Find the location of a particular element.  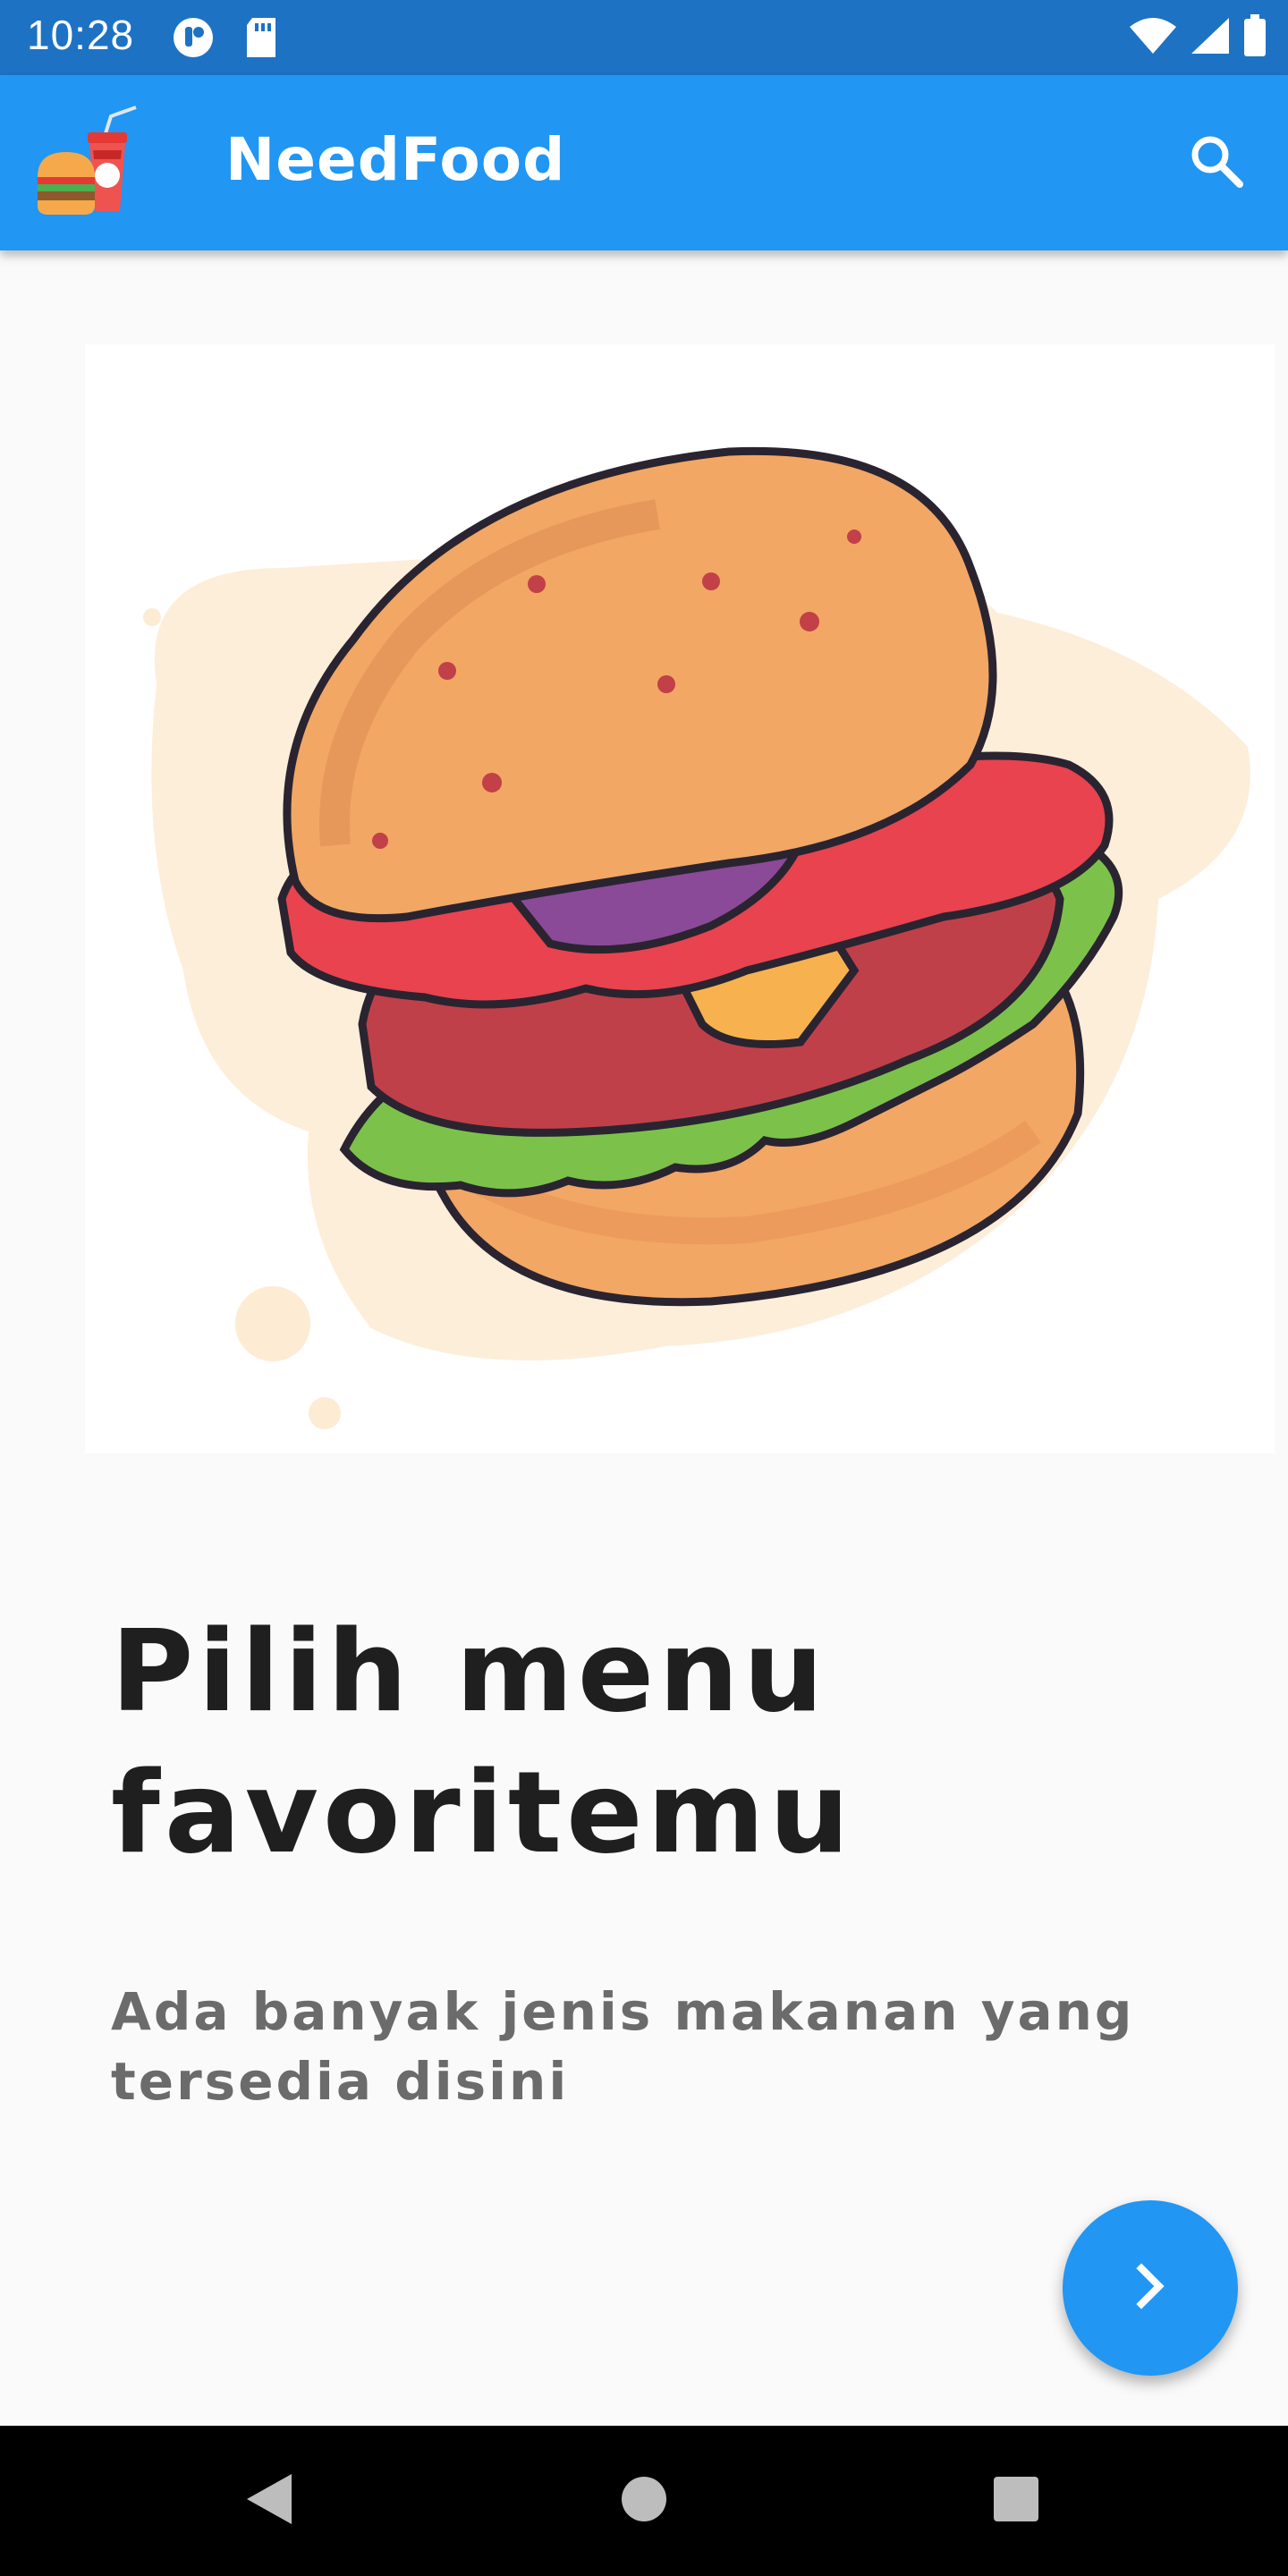

next-button is located at coordinates (1150, 2288).